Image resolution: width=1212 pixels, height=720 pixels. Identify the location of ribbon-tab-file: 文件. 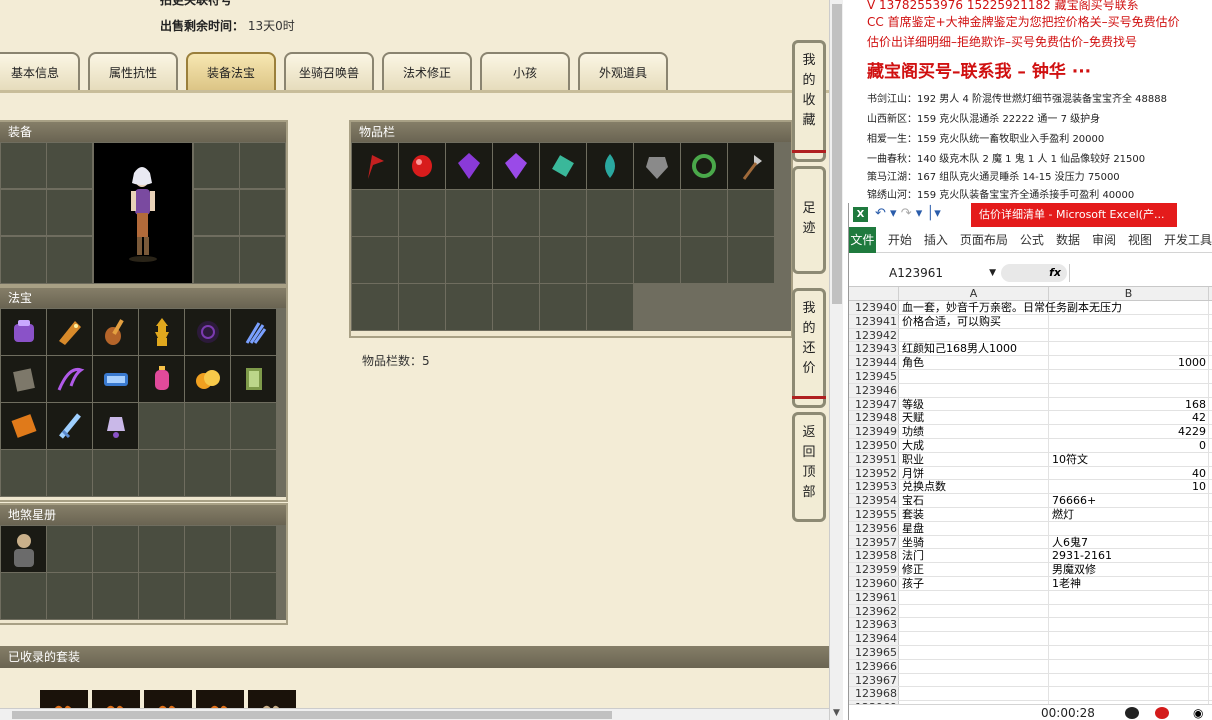
(862, 239).